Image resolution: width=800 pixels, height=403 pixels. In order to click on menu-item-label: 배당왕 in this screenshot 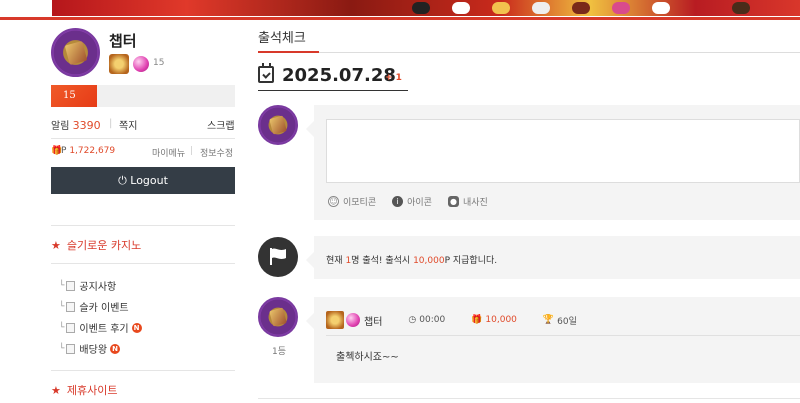, I will do `click(93, 350)`.